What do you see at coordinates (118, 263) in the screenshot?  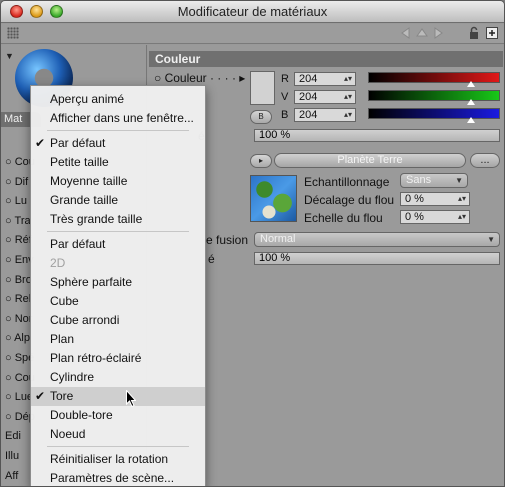 I see `menu-item: 2D` at bounding box center [118, 263].